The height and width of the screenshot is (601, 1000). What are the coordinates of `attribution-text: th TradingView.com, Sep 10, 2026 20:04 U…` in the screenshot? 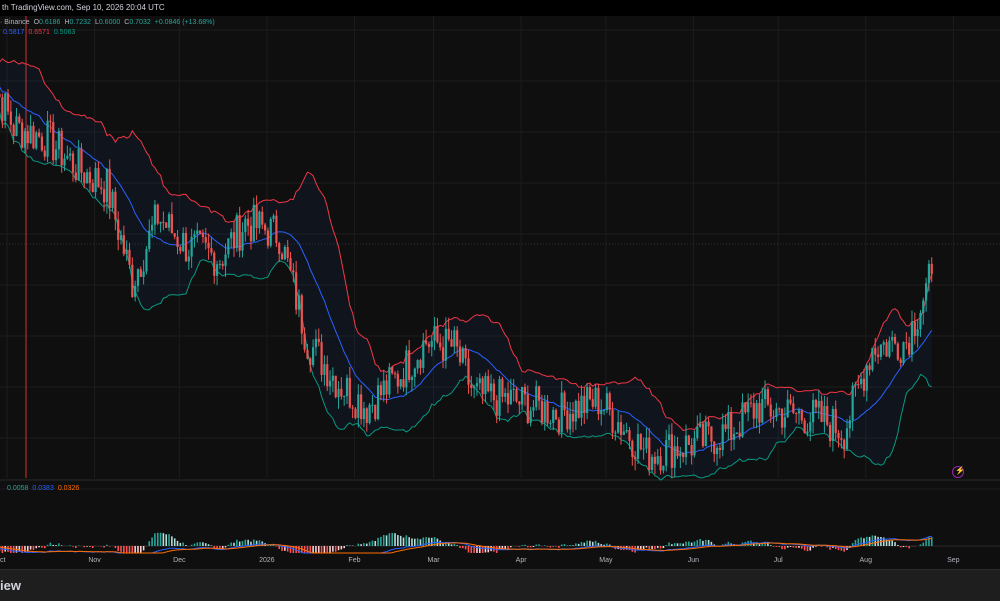 It's located at (83, 7).